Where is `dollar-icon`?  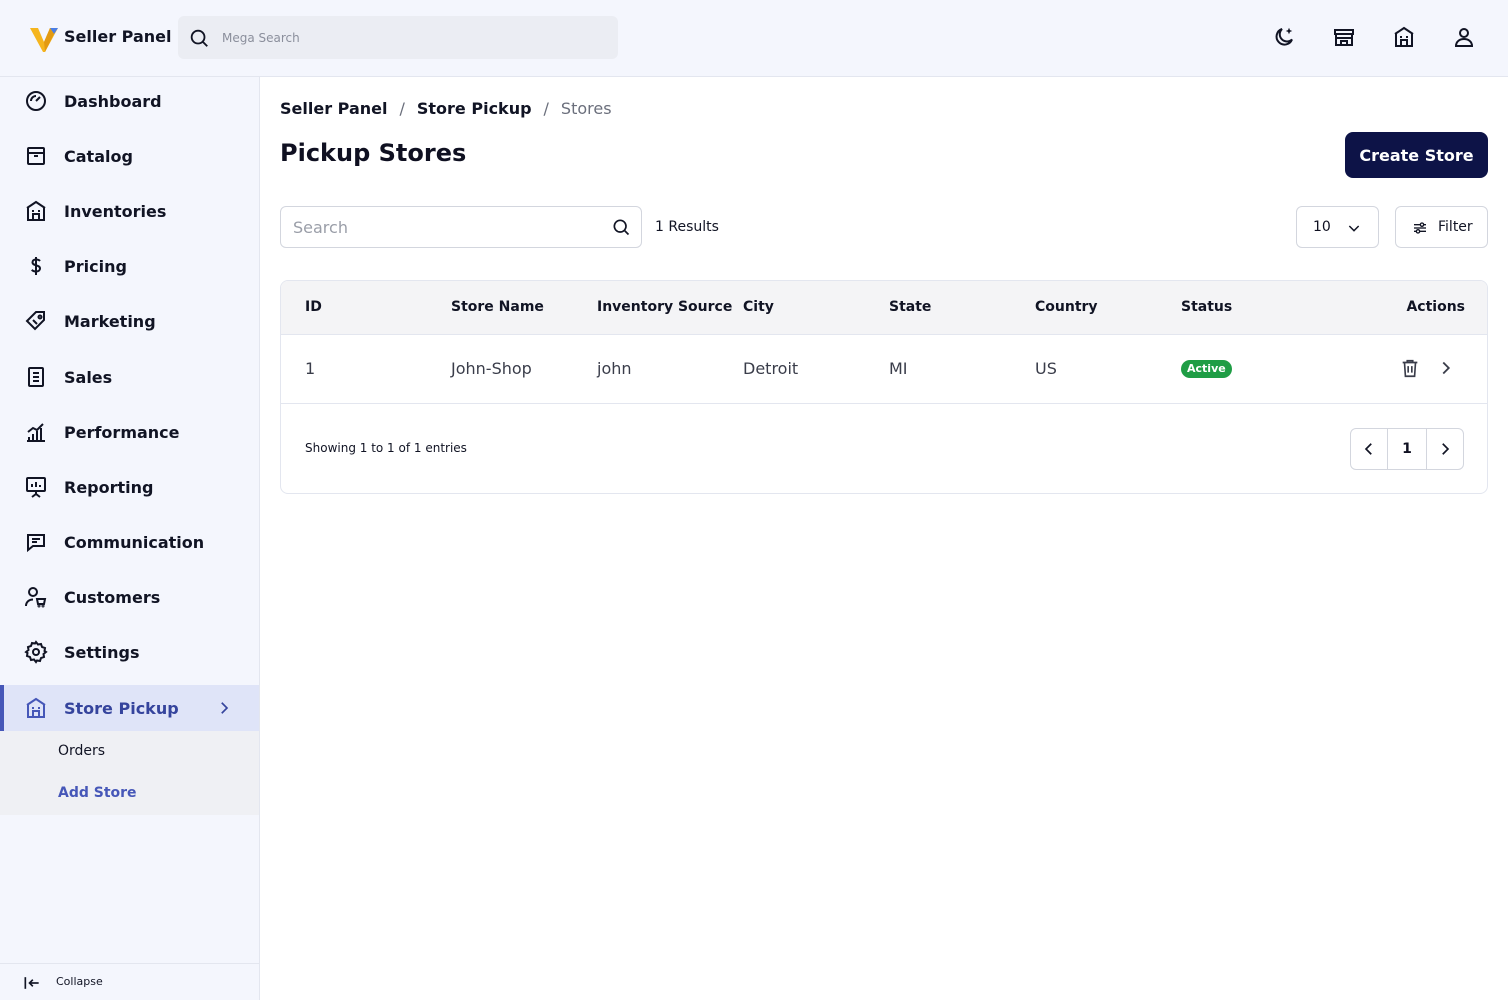 dollar-icon is located at coordinates (36, 266).